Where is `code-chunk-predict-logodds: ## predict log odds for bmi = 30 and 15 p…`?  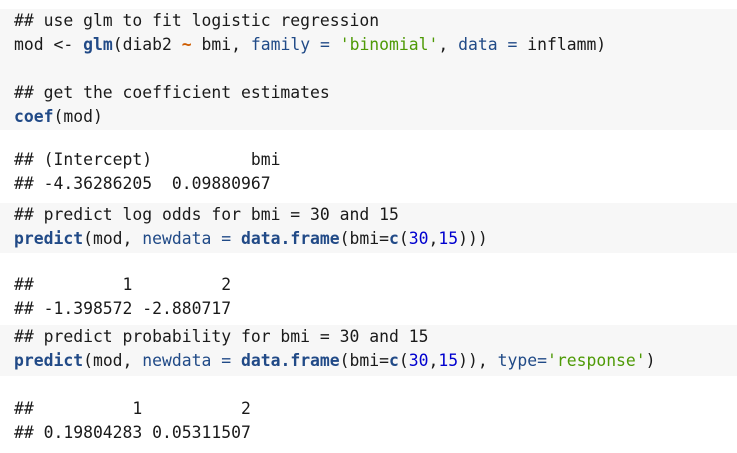
code-chunk-predict-logodds: ## predict log odds for bmi = 30 and 15 p… is located at coordinates (368, 228).